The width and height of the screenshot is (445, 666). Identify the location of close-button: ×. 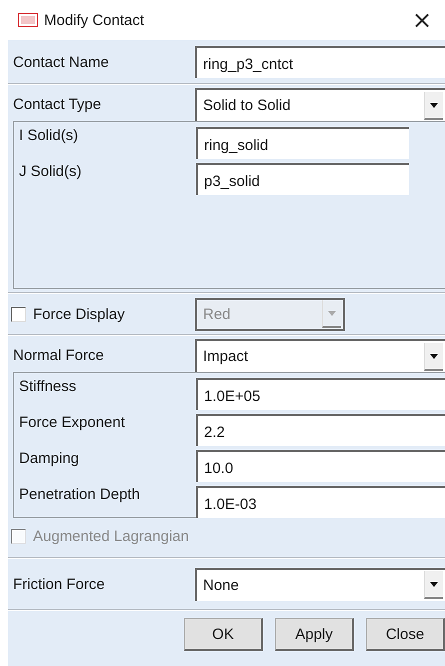
(422, 20).